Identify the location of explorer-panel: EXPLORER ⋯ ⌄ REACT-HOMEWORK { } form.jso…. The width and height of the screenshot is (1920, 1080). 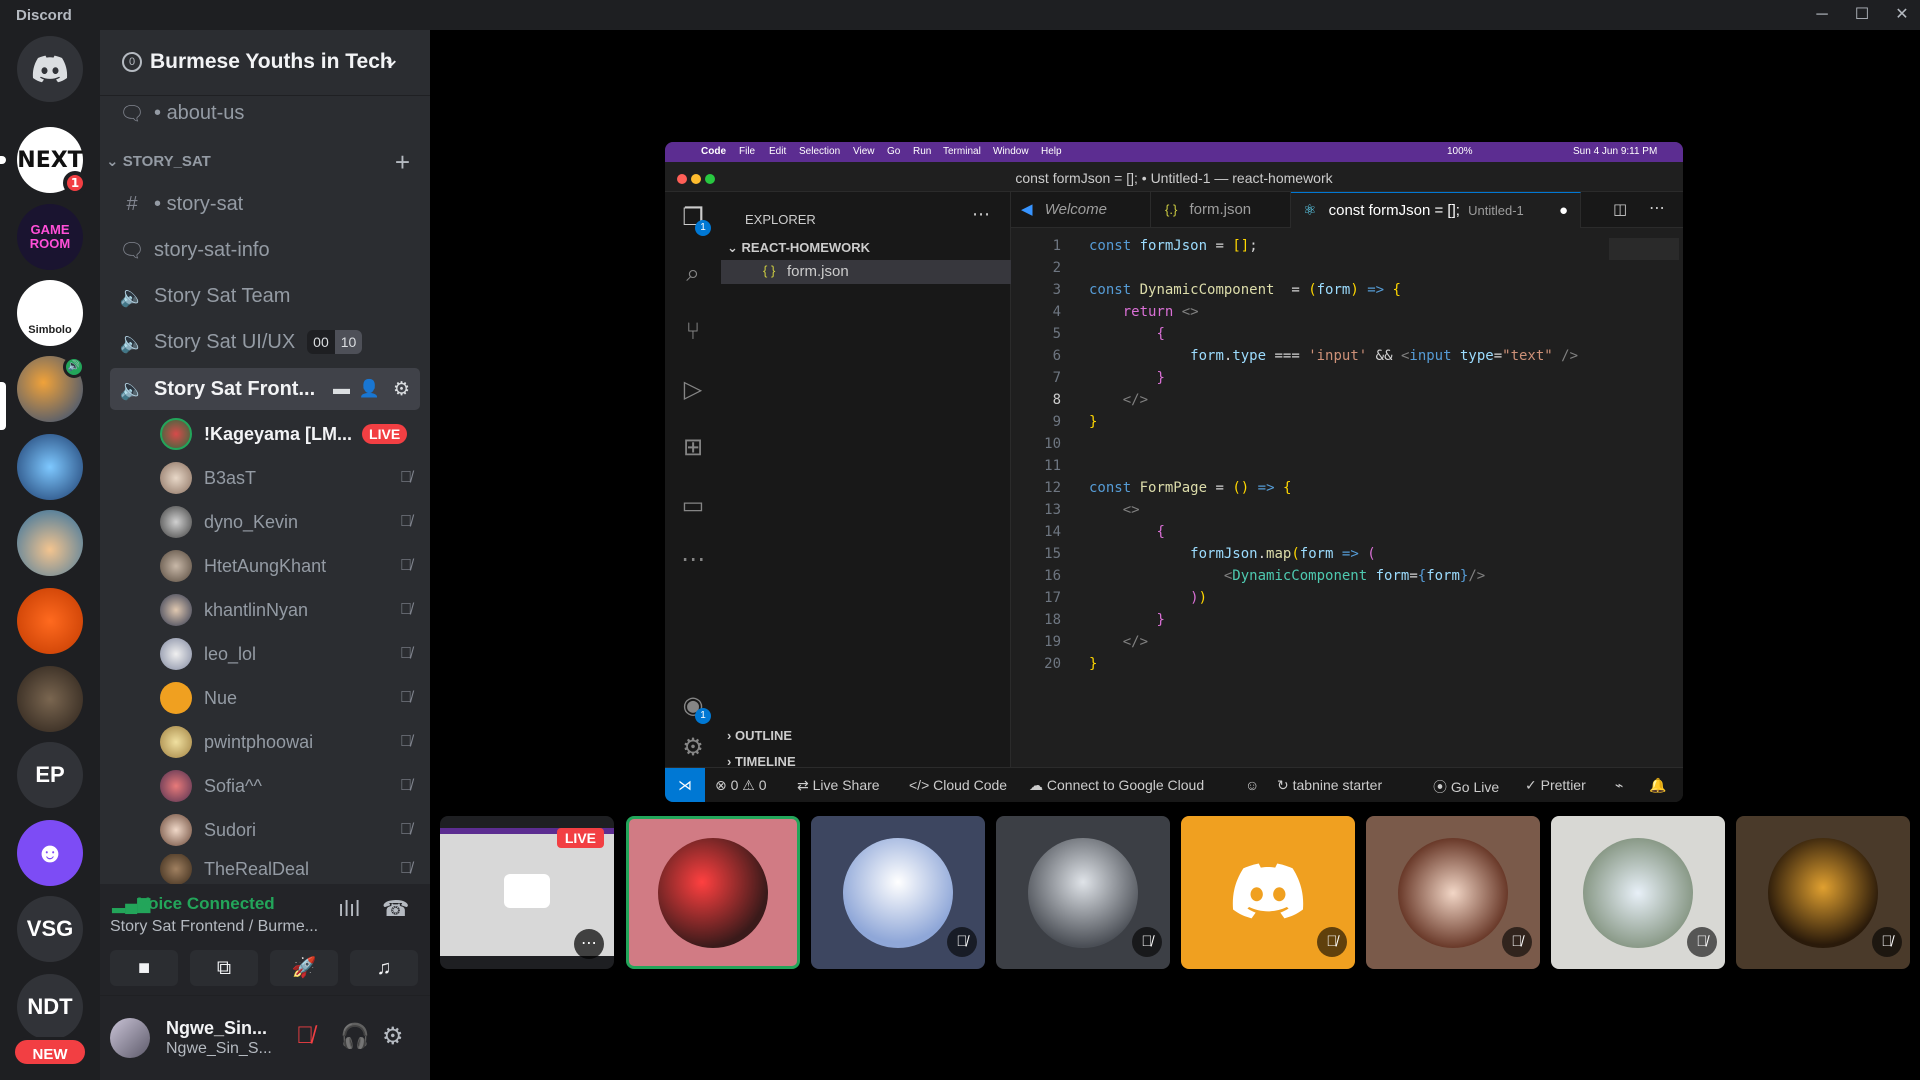
(866, 480).